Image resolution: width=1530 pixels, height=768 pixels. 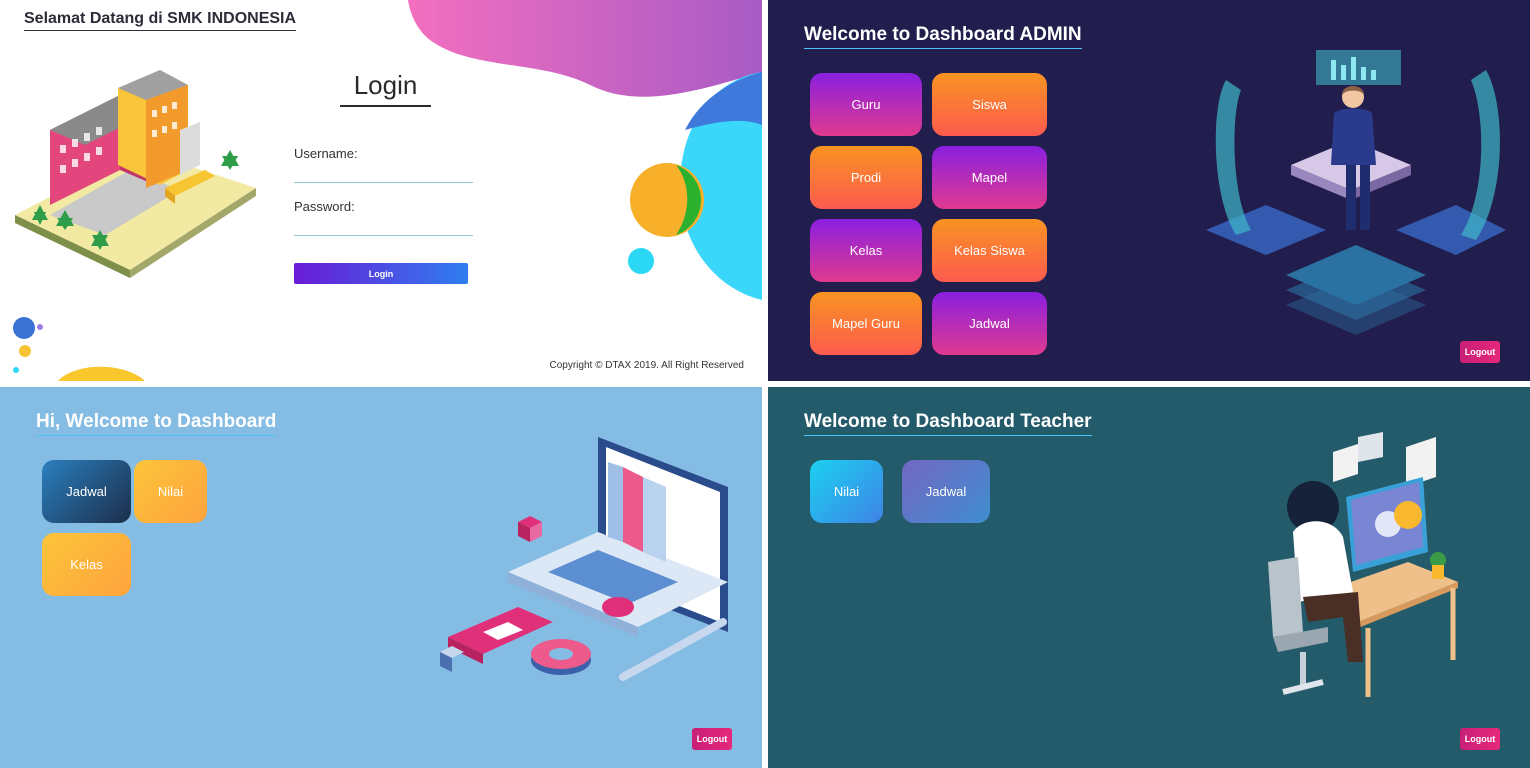 What do you see at coordinates (948, 423) in the screenshot?
I see `teacher-dashboard-title: Welcome to Dashboard Teacher` at bounding box center [948, 423].